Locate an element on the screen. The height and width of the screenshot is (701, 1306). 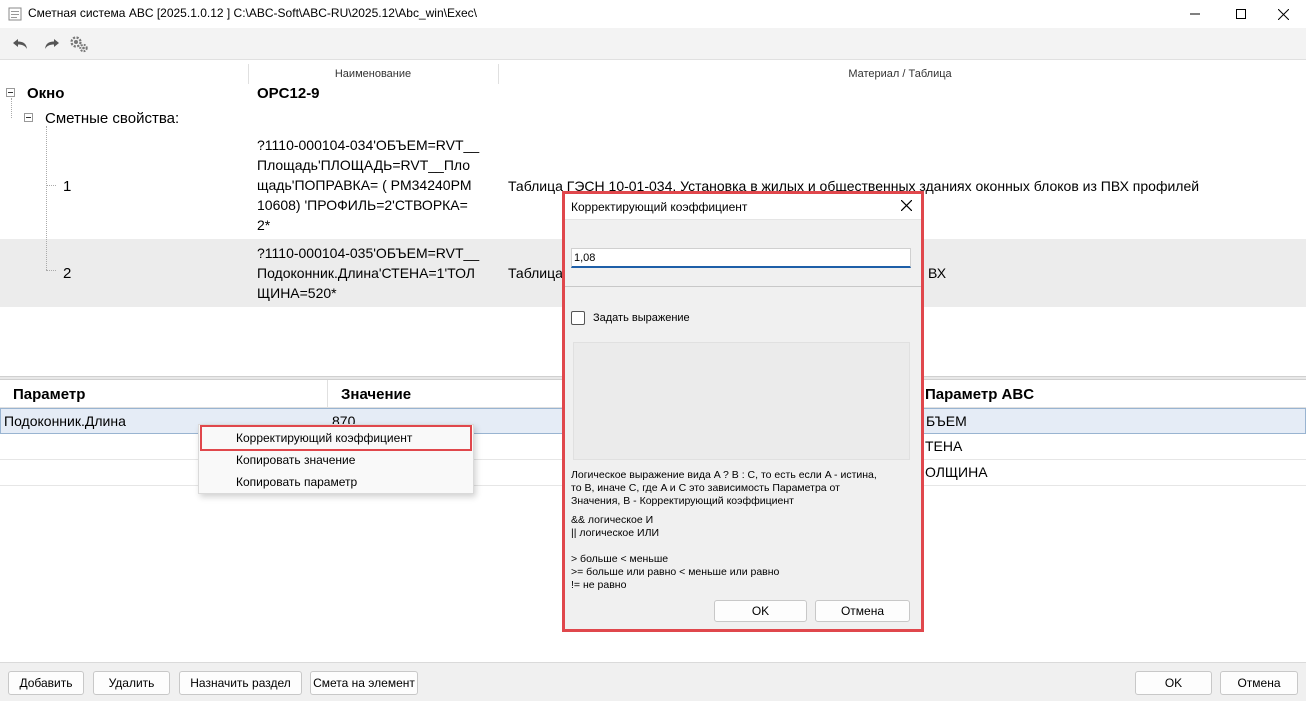
header-material: Материал / Таблица is located at coordinates (900, 74).